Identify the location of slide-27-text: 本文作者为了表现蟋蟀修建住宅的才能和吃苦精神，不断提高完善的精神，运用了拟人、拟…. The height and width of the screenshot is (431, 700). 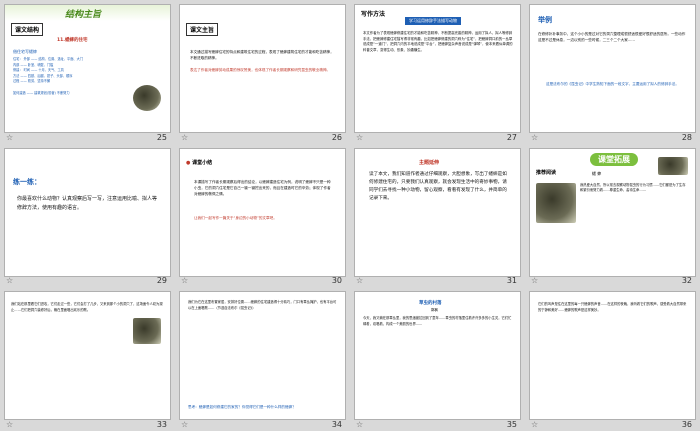
(438, 41).